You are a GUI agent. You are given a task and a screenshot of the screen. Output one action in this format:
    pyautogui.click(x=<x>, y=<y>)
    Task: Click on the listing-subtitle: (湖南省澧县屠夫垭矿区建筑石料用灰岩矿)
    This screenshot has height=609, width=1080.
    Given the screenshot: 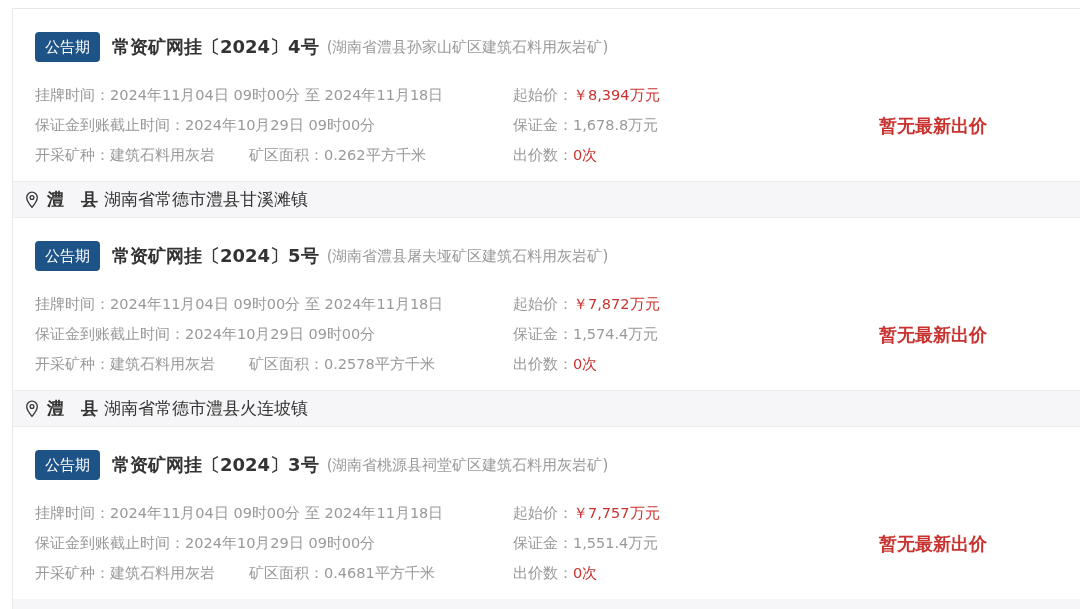 What is the action you would take?
    pyautogui.click(x=467, y=256)
    